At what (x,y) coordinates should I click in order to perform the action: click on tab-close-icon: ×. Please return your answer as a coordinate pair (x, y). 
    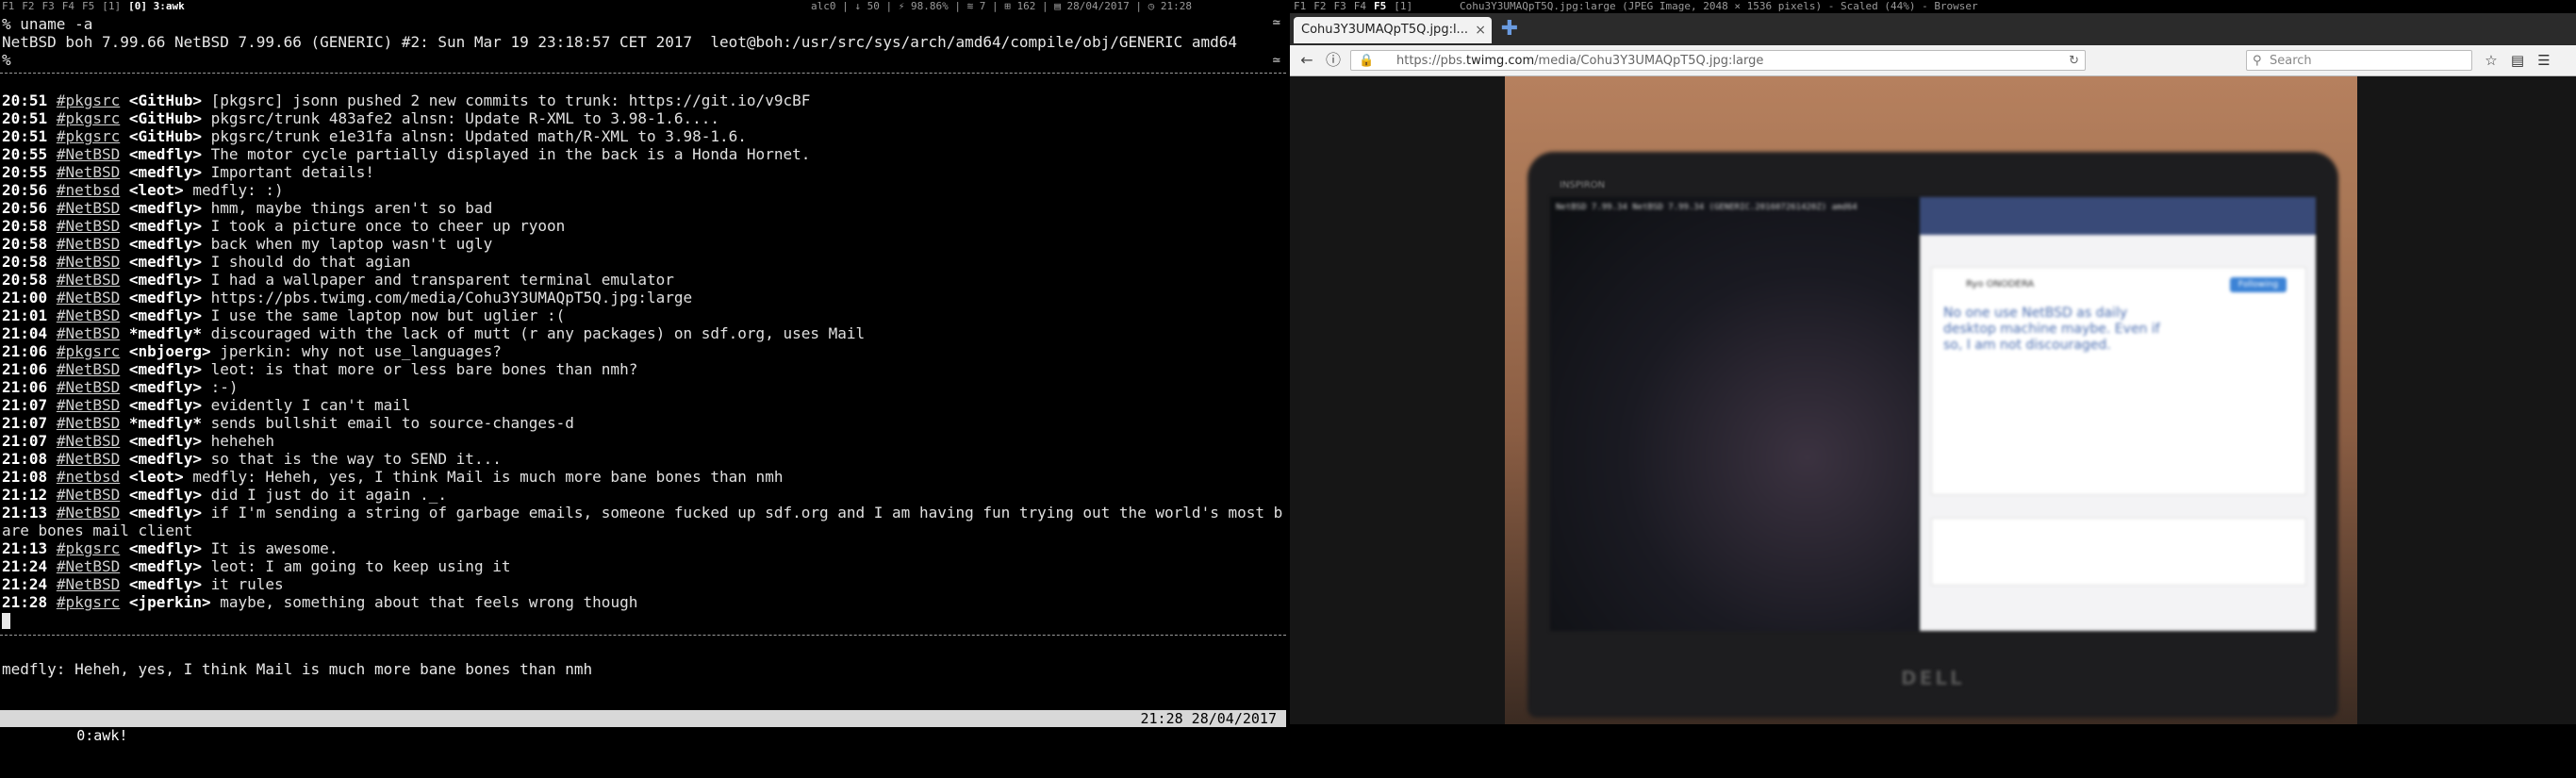
    Looking at the image, I should click on (1480, 30).